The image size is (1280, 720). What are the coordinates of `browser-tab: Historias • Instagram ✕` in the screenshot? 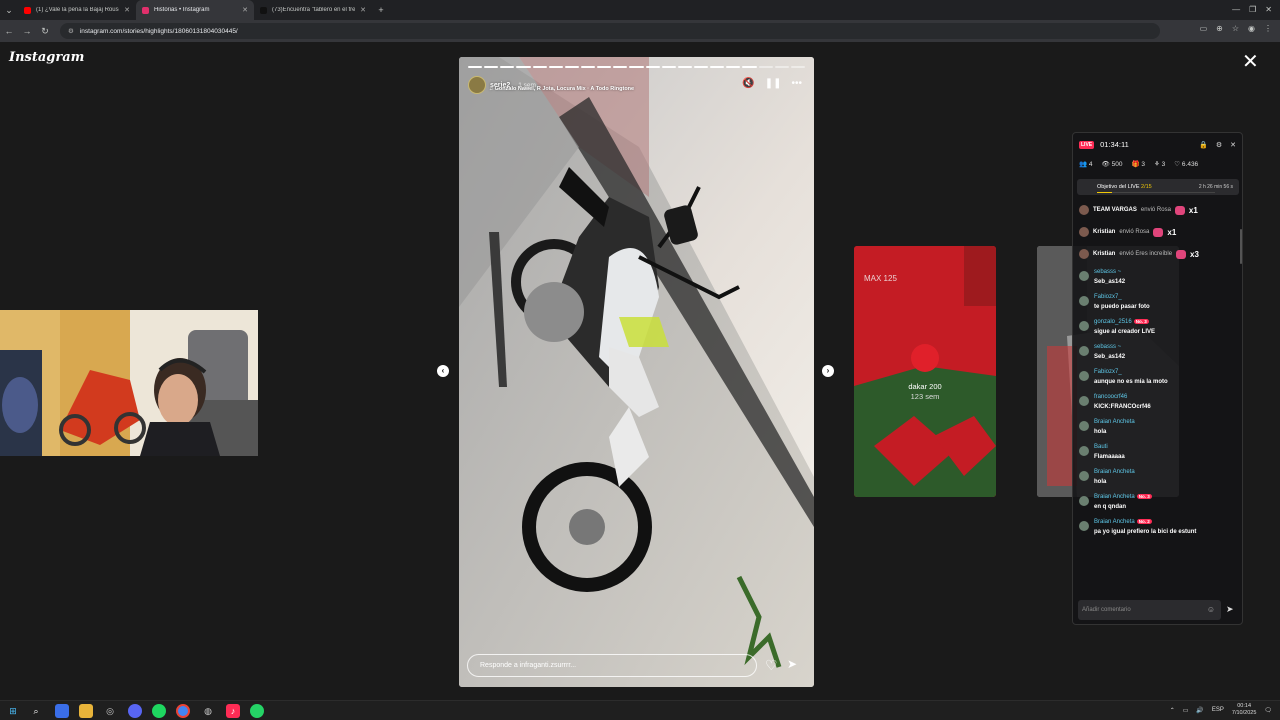 It's located at (195, 10).